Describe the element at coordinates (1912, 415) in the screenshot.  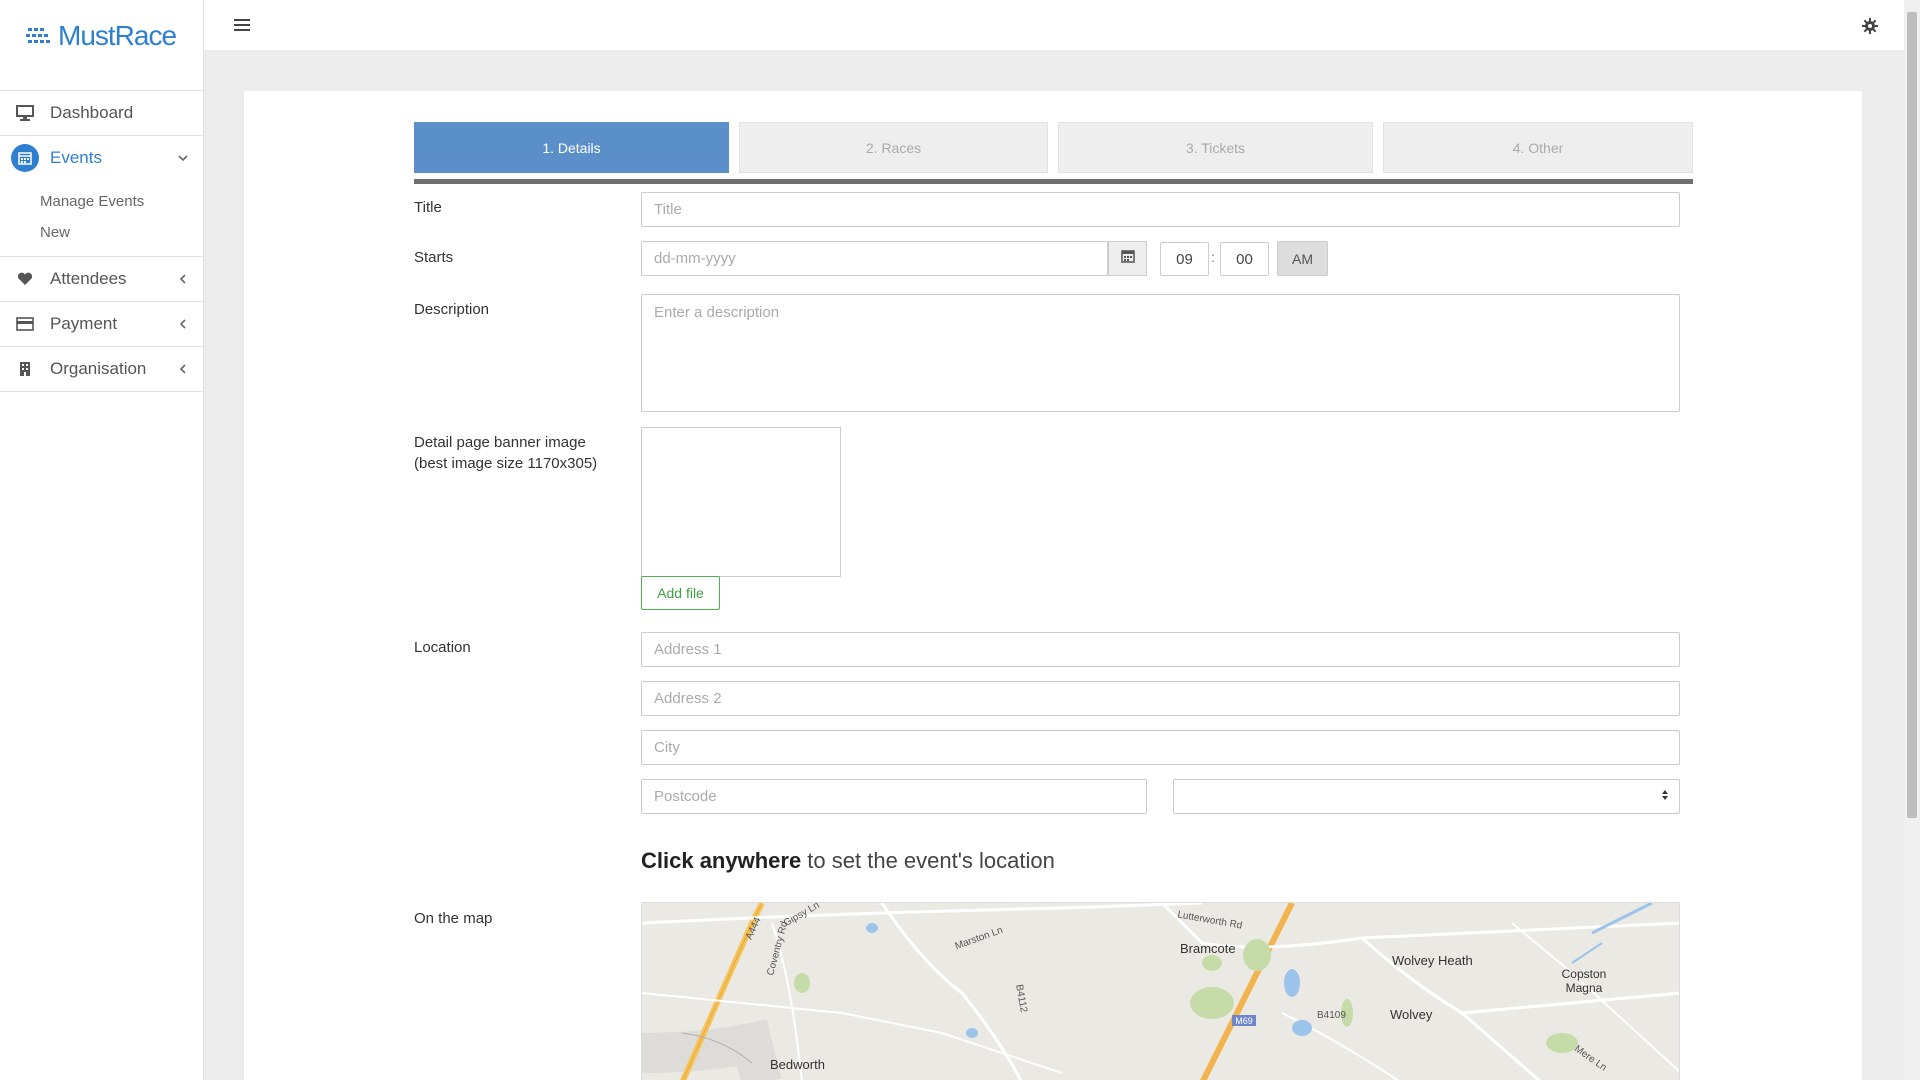
I see `scrollbar-thumb` at that location.